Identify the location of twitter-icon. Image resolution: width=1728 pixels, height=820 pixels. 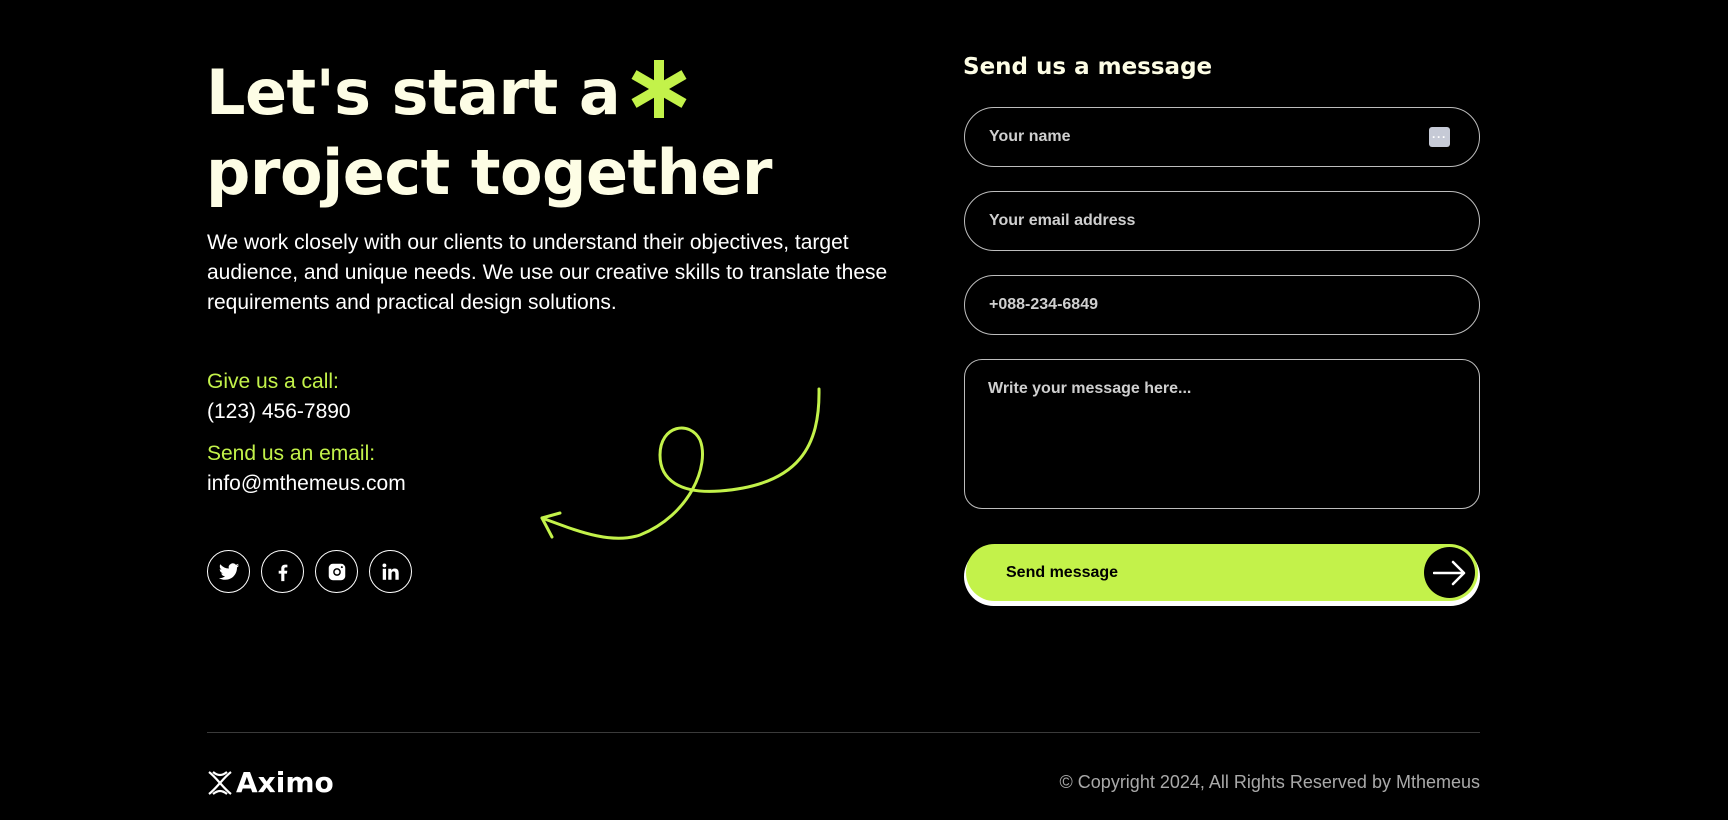
(228, 571).